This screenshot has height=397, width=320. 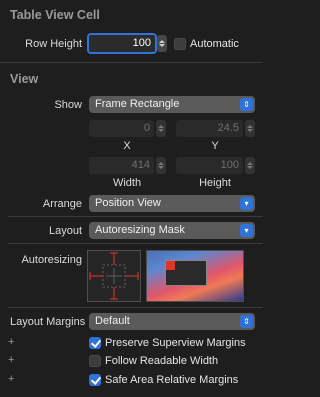 I want to click on layout-margins-popup: Default ⇕, so click(x=172, y=321).